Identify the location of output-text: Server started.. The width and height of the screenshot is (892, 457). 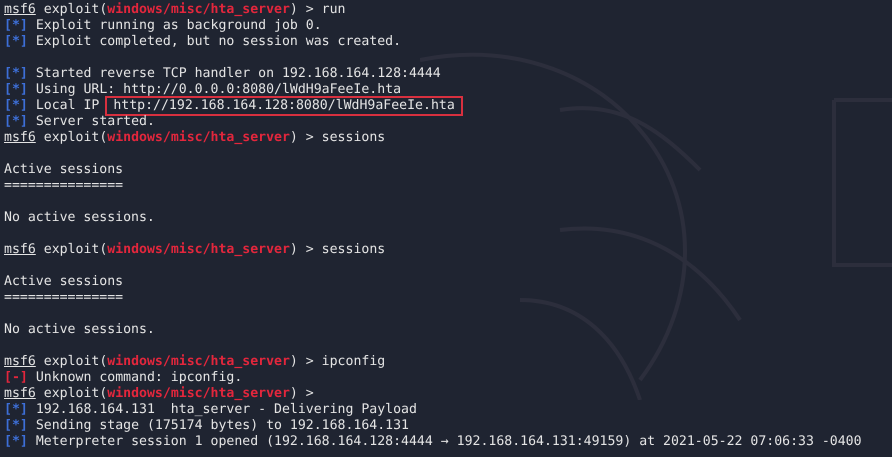
(95, 122).